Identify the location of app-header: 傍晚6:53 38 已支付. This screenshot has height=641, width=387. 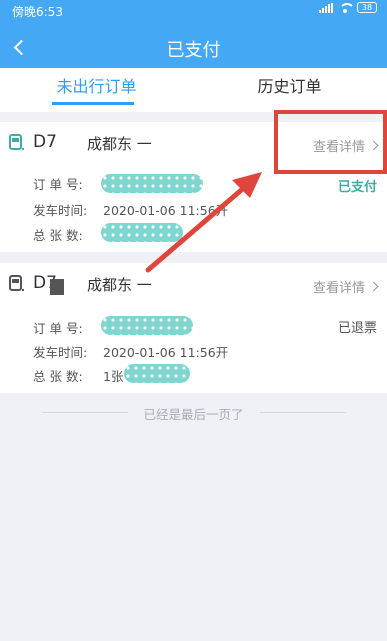
(193, 34).